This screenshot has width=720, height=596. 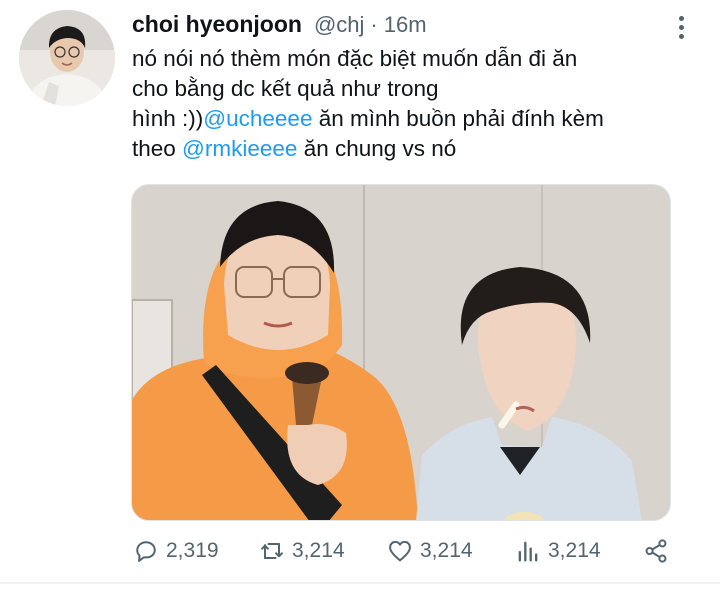 I want to click on like-icon, so click(x=400, y=551).